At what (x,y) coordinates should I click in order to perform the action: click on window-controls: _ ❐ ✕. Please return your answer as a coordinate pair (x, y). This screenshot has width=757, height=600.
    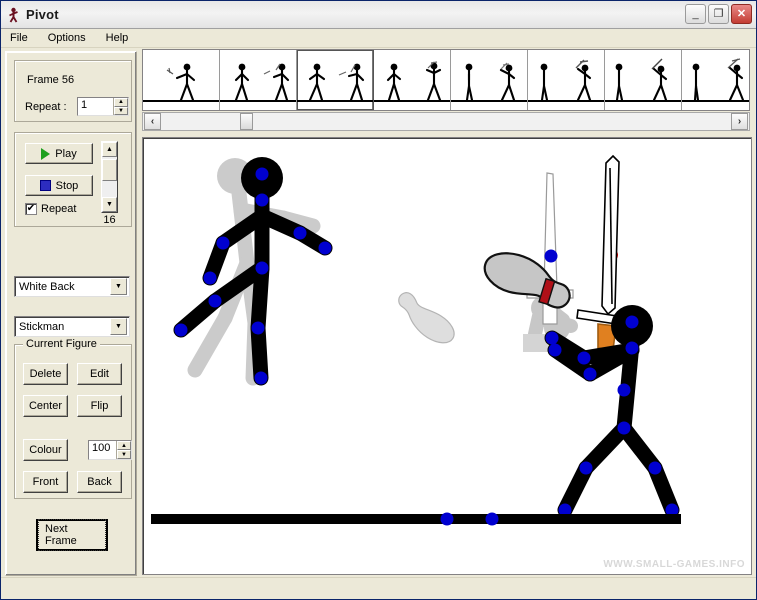
    Looking at the image, I should click on (718, 14).